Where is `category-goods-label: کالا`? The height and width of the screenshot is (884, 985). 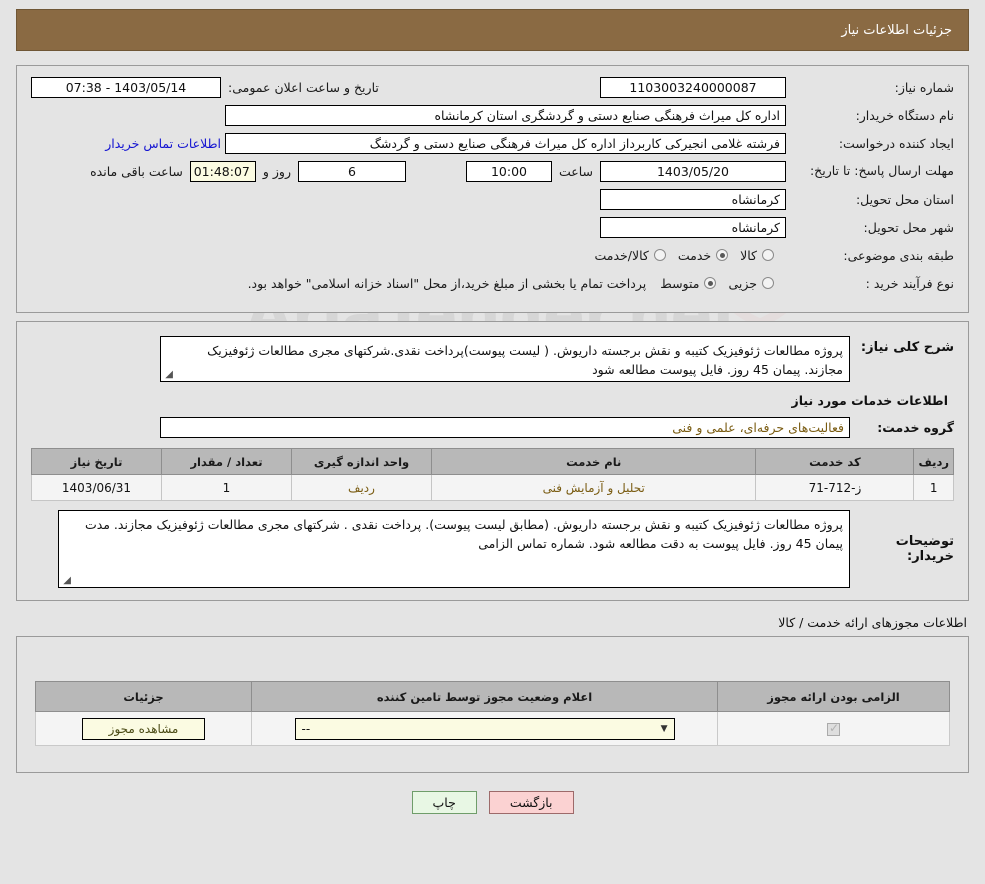
category-goods-label: کالا is located at coordinates (748, 255).